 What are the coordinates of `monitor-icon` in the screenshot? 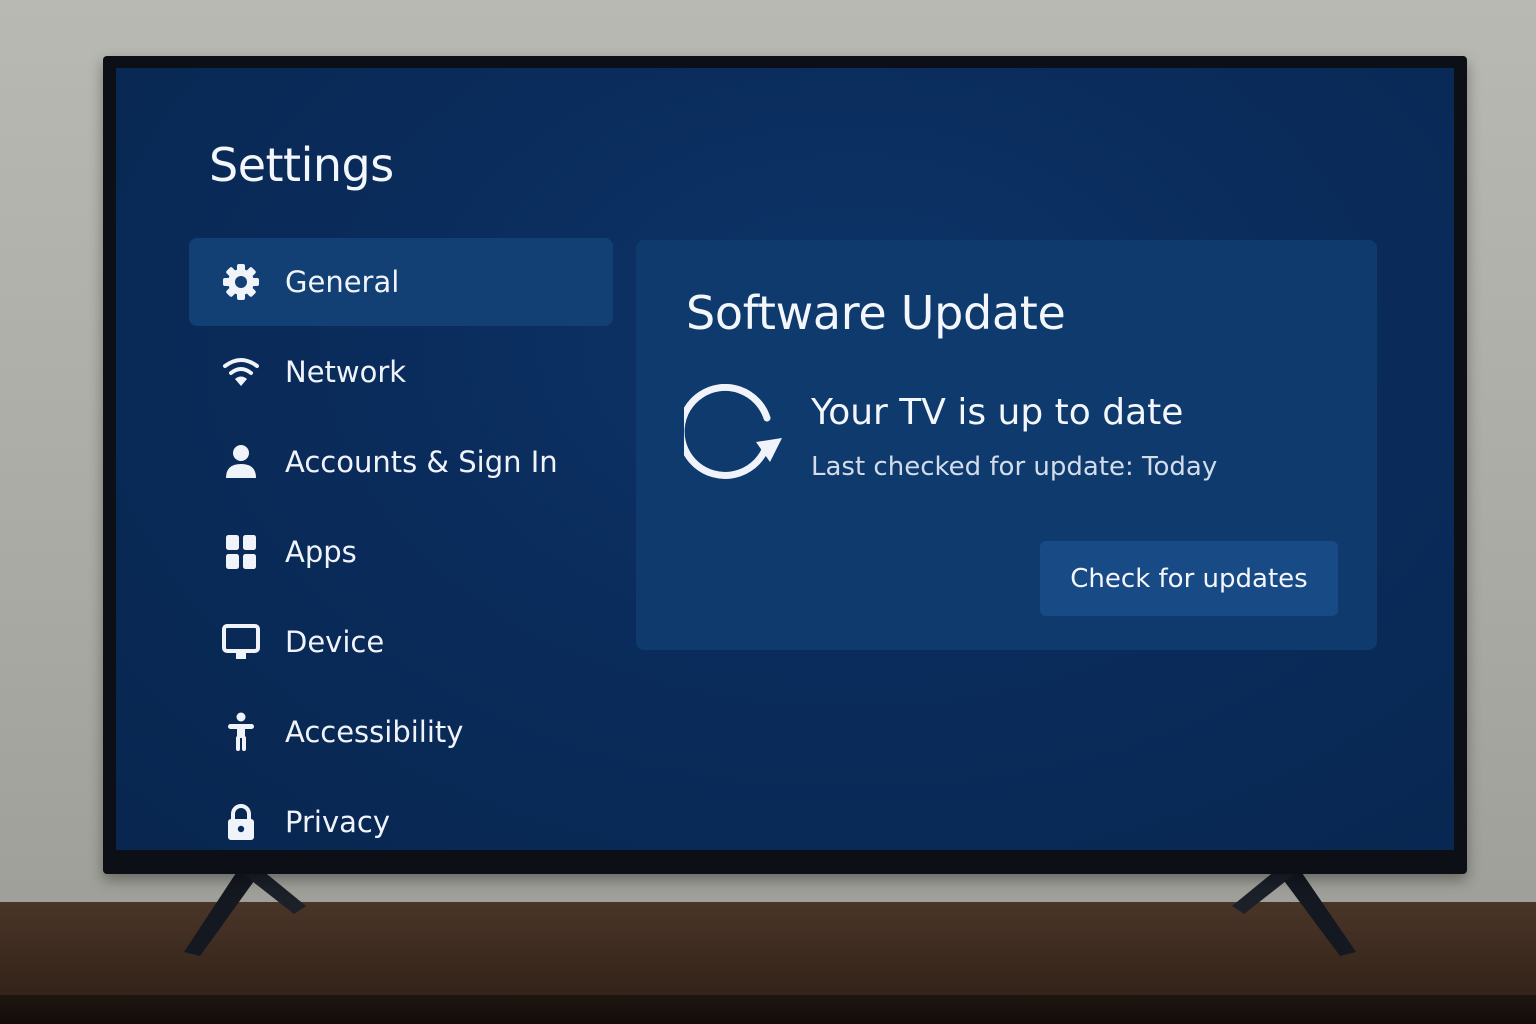 It's located at (241, 642).